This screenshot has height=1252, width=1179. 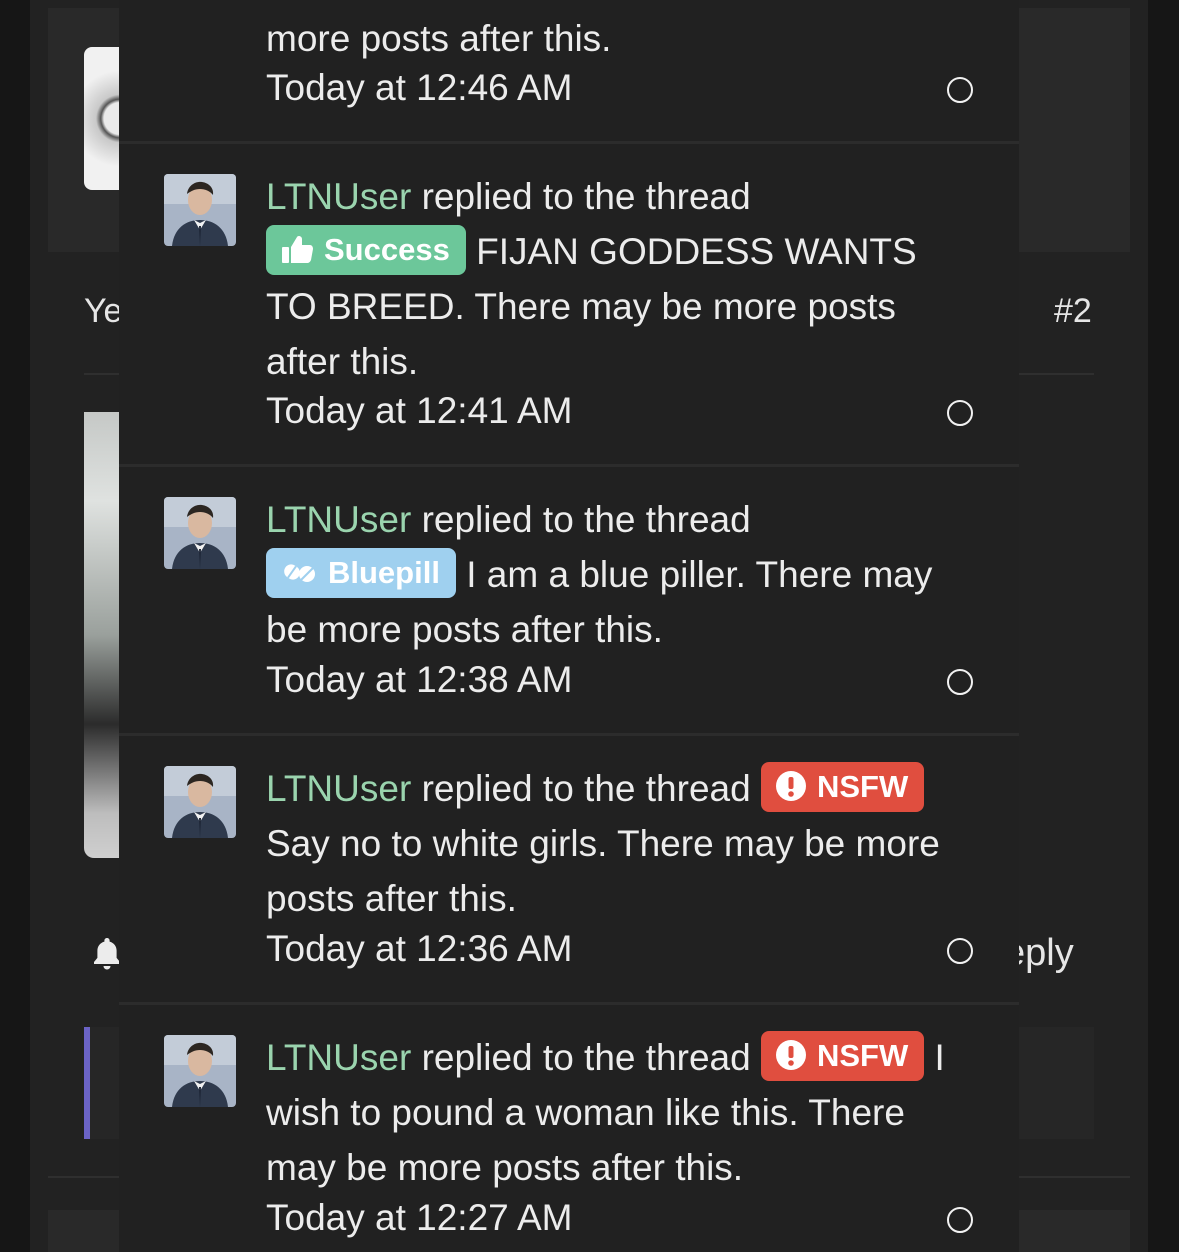 What do you see at coordinates (419, 679) in the screenshot?
I see `alert-time: Today at 12:38 AM` at bounding box center [419, 679].